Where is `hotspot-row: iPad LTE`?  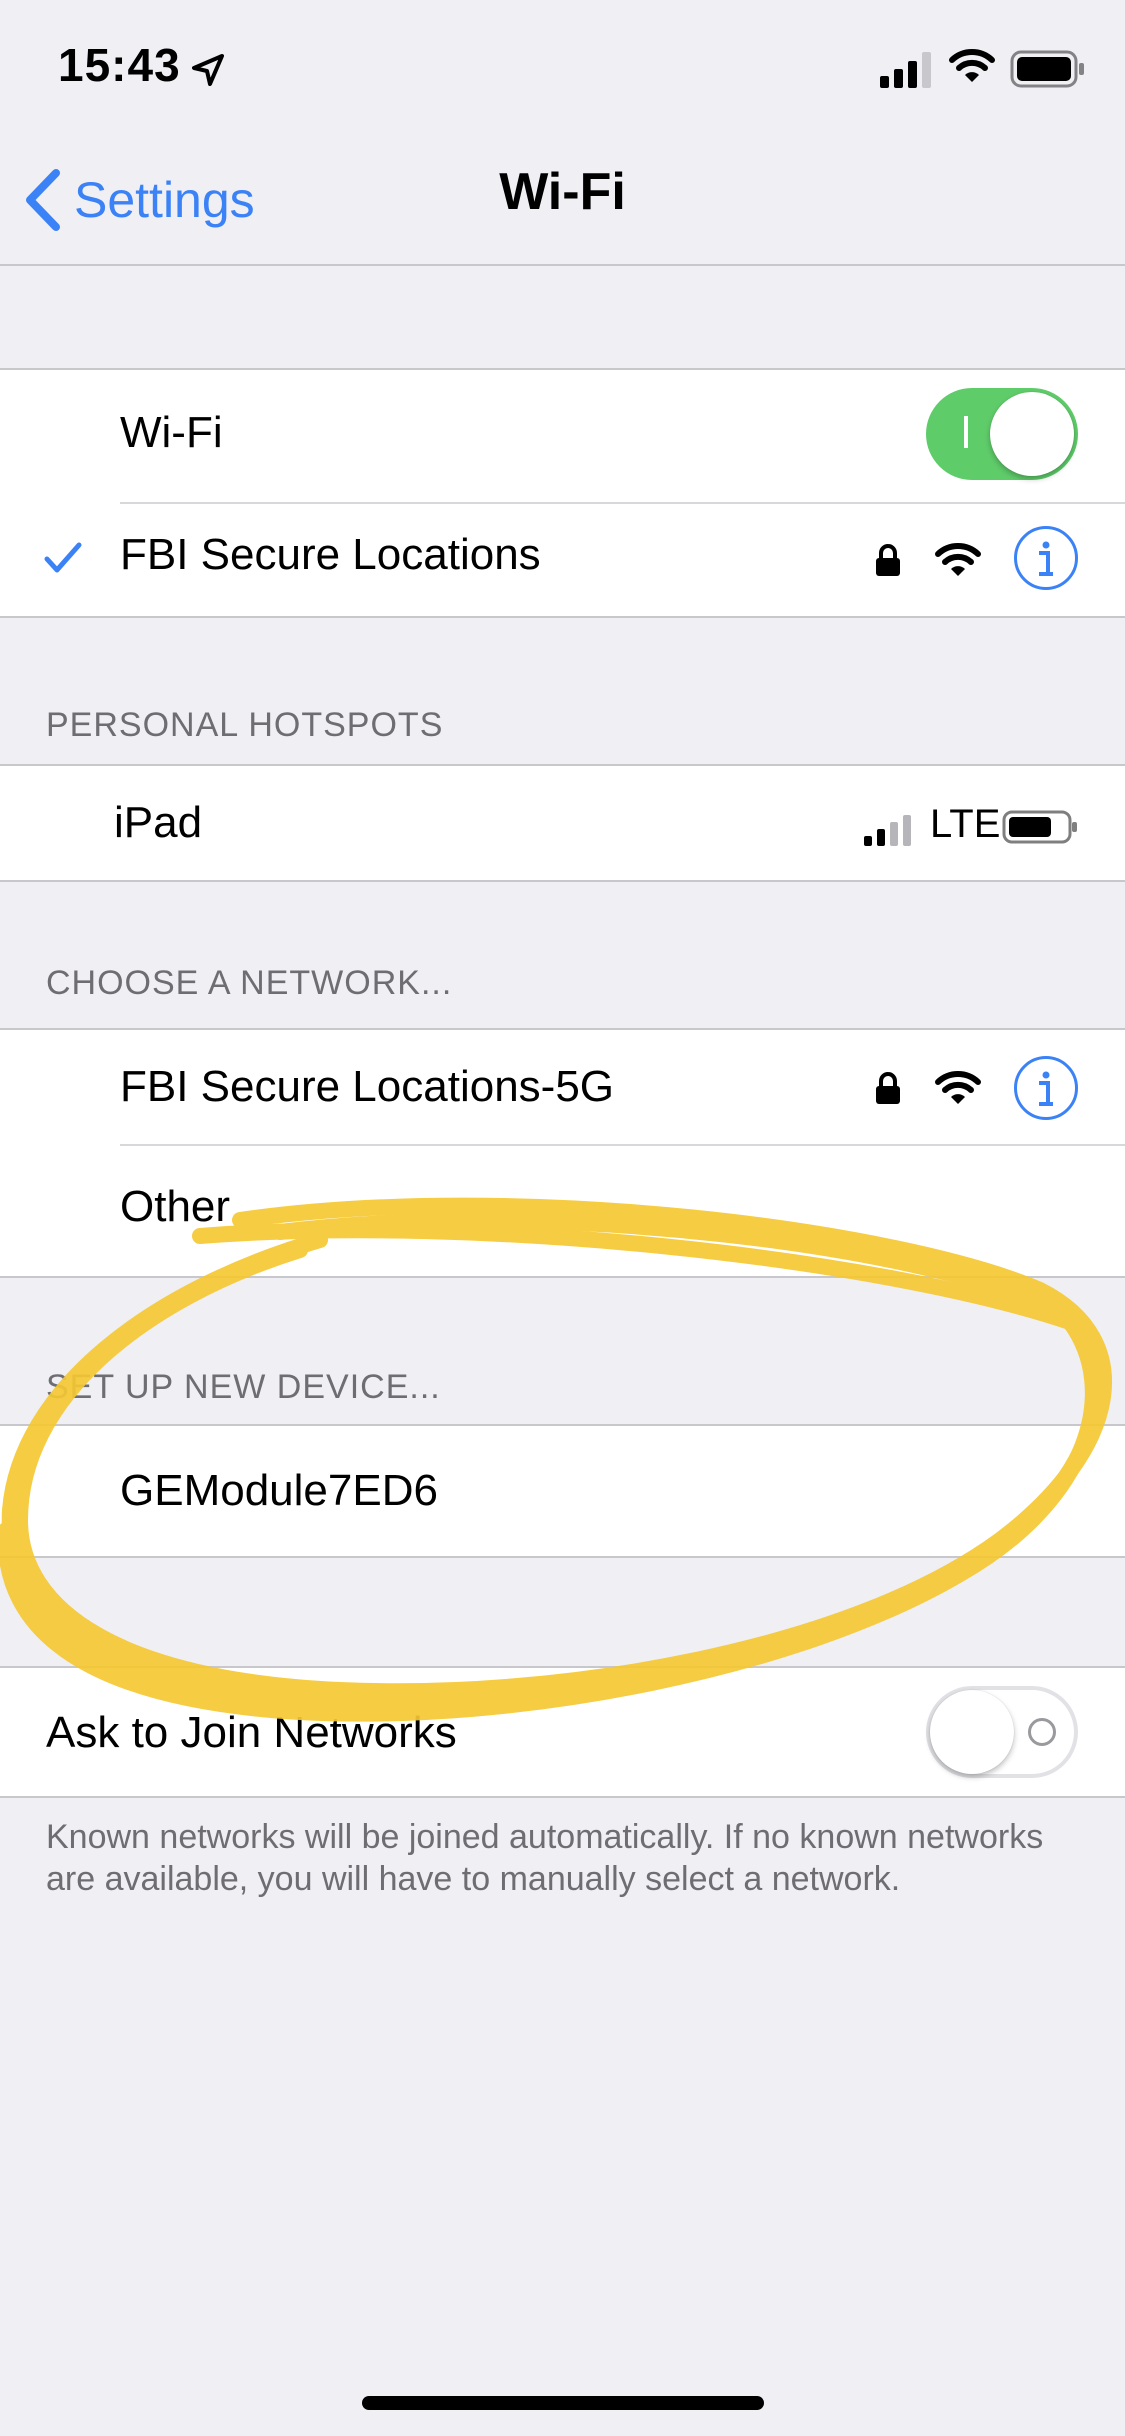 hotspot-row: iPad LTE is located at coordinates (562, 823).